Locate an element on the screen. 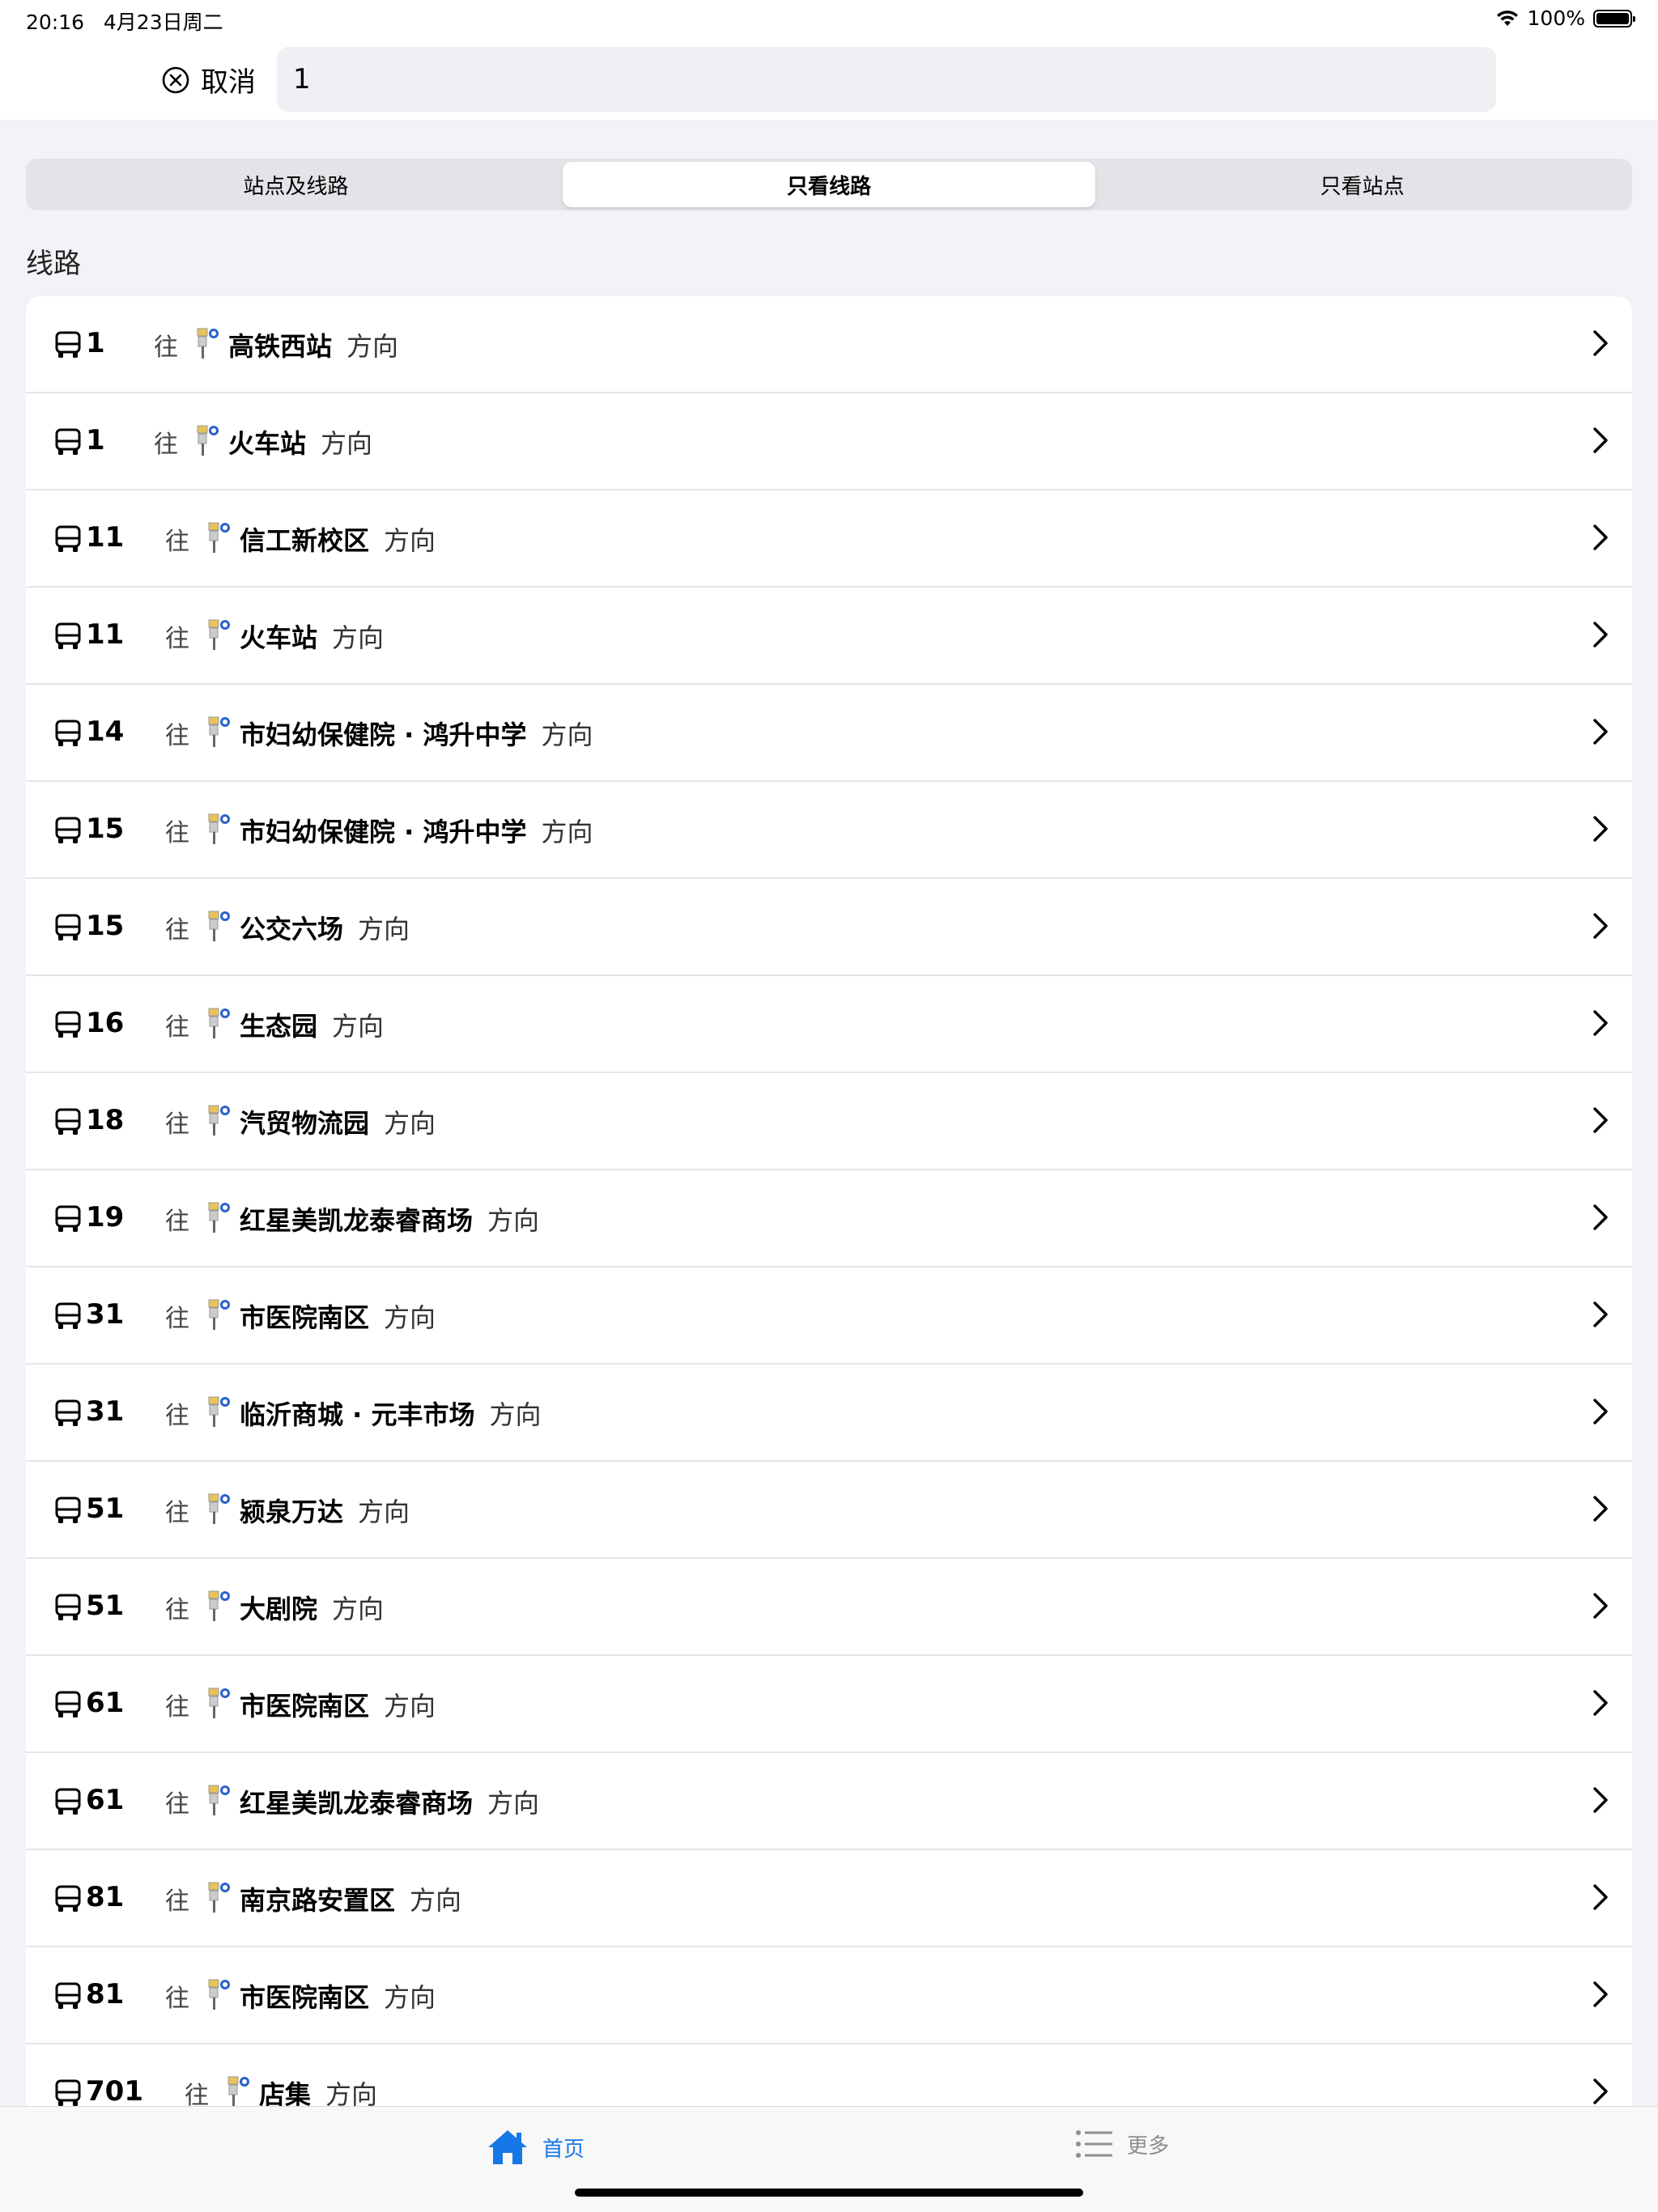 The width and height of the screenshot is (1658, 2212). search-input is located at coordinates (886, 79).